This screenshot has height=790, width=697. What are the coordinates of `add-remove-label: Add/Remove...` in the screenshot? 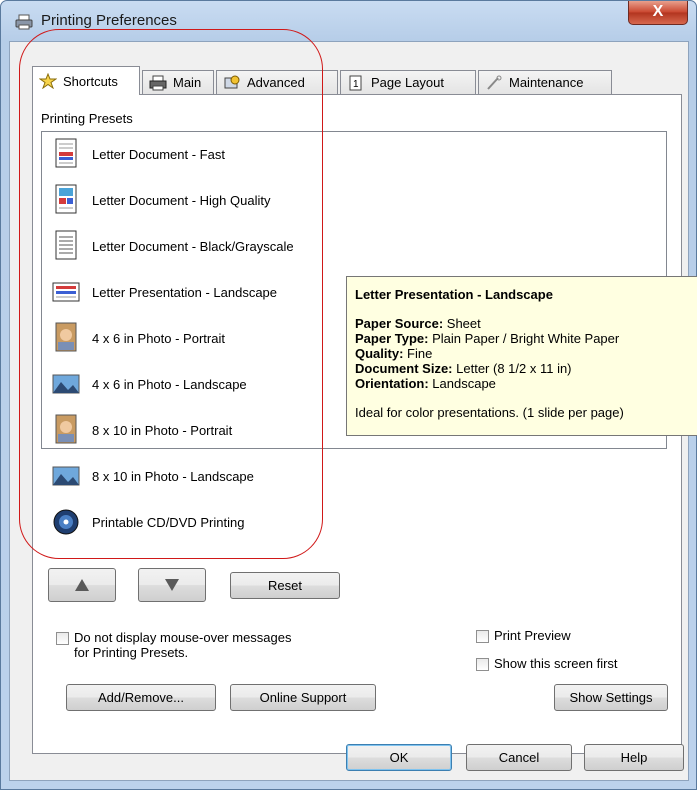 It's located at (141, 697).